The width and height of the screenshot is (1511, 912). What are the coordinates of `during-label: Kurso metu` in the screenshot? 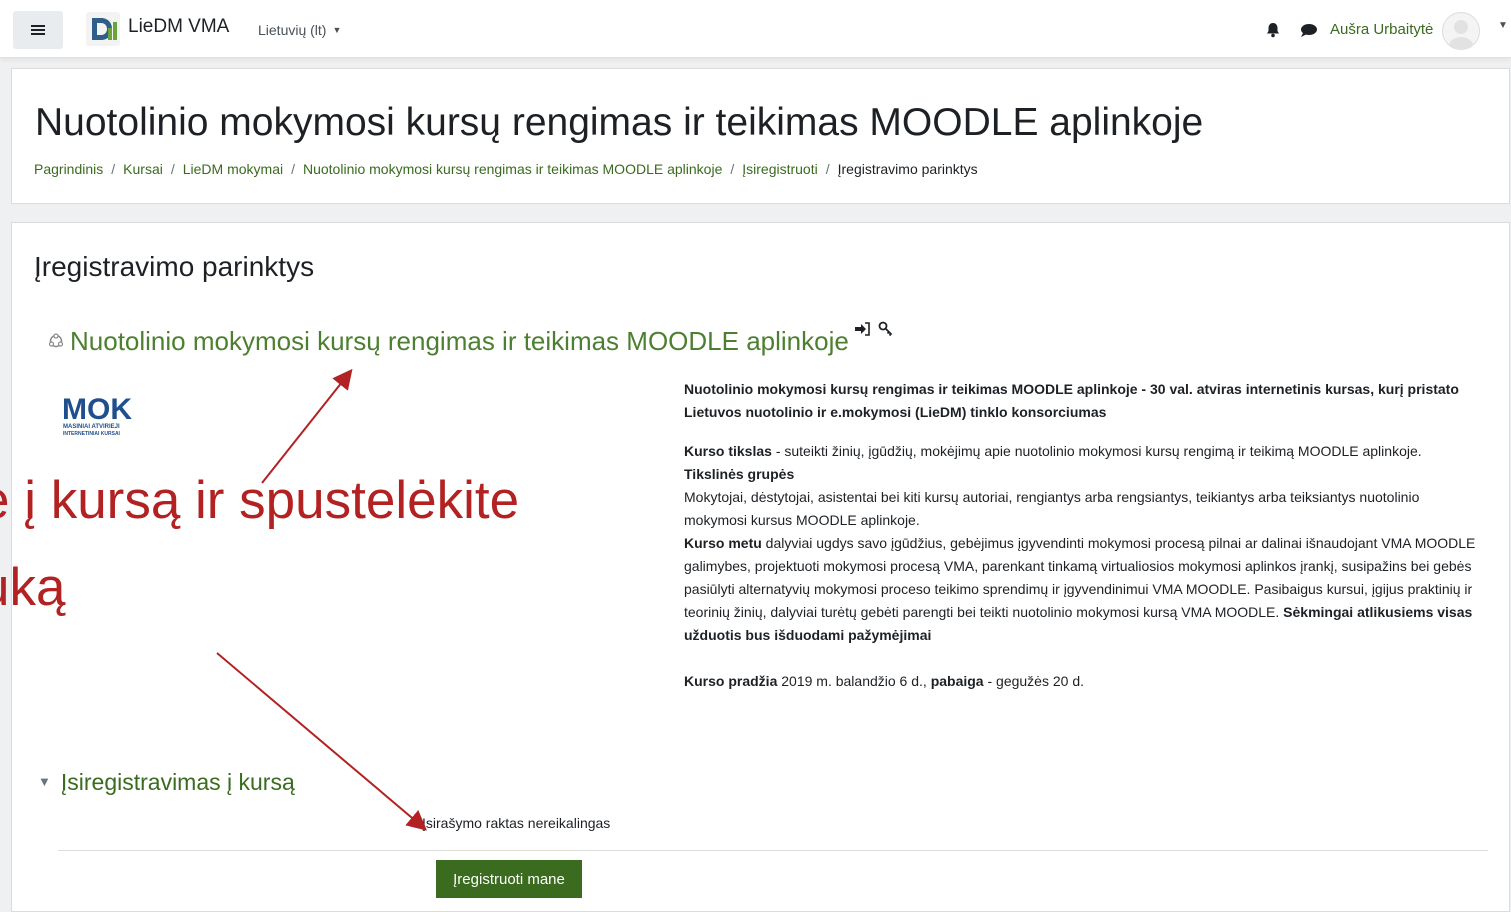 It's located at (723, 543).